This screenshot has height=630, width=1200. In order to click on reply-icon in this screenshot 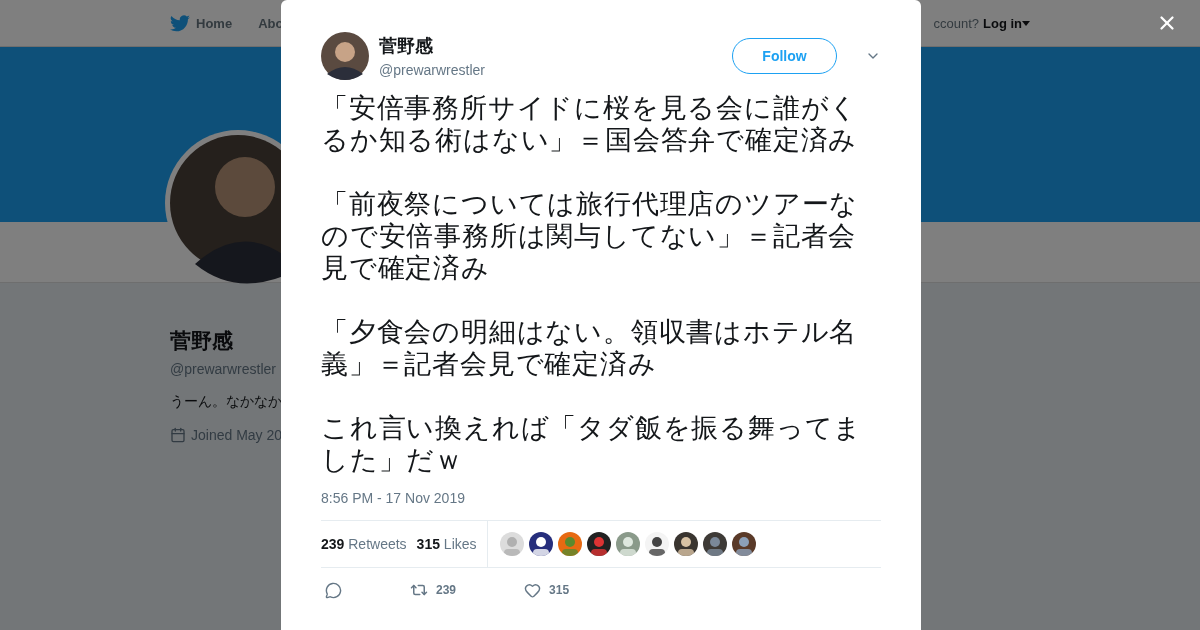, I will do `click(333, 590)`.